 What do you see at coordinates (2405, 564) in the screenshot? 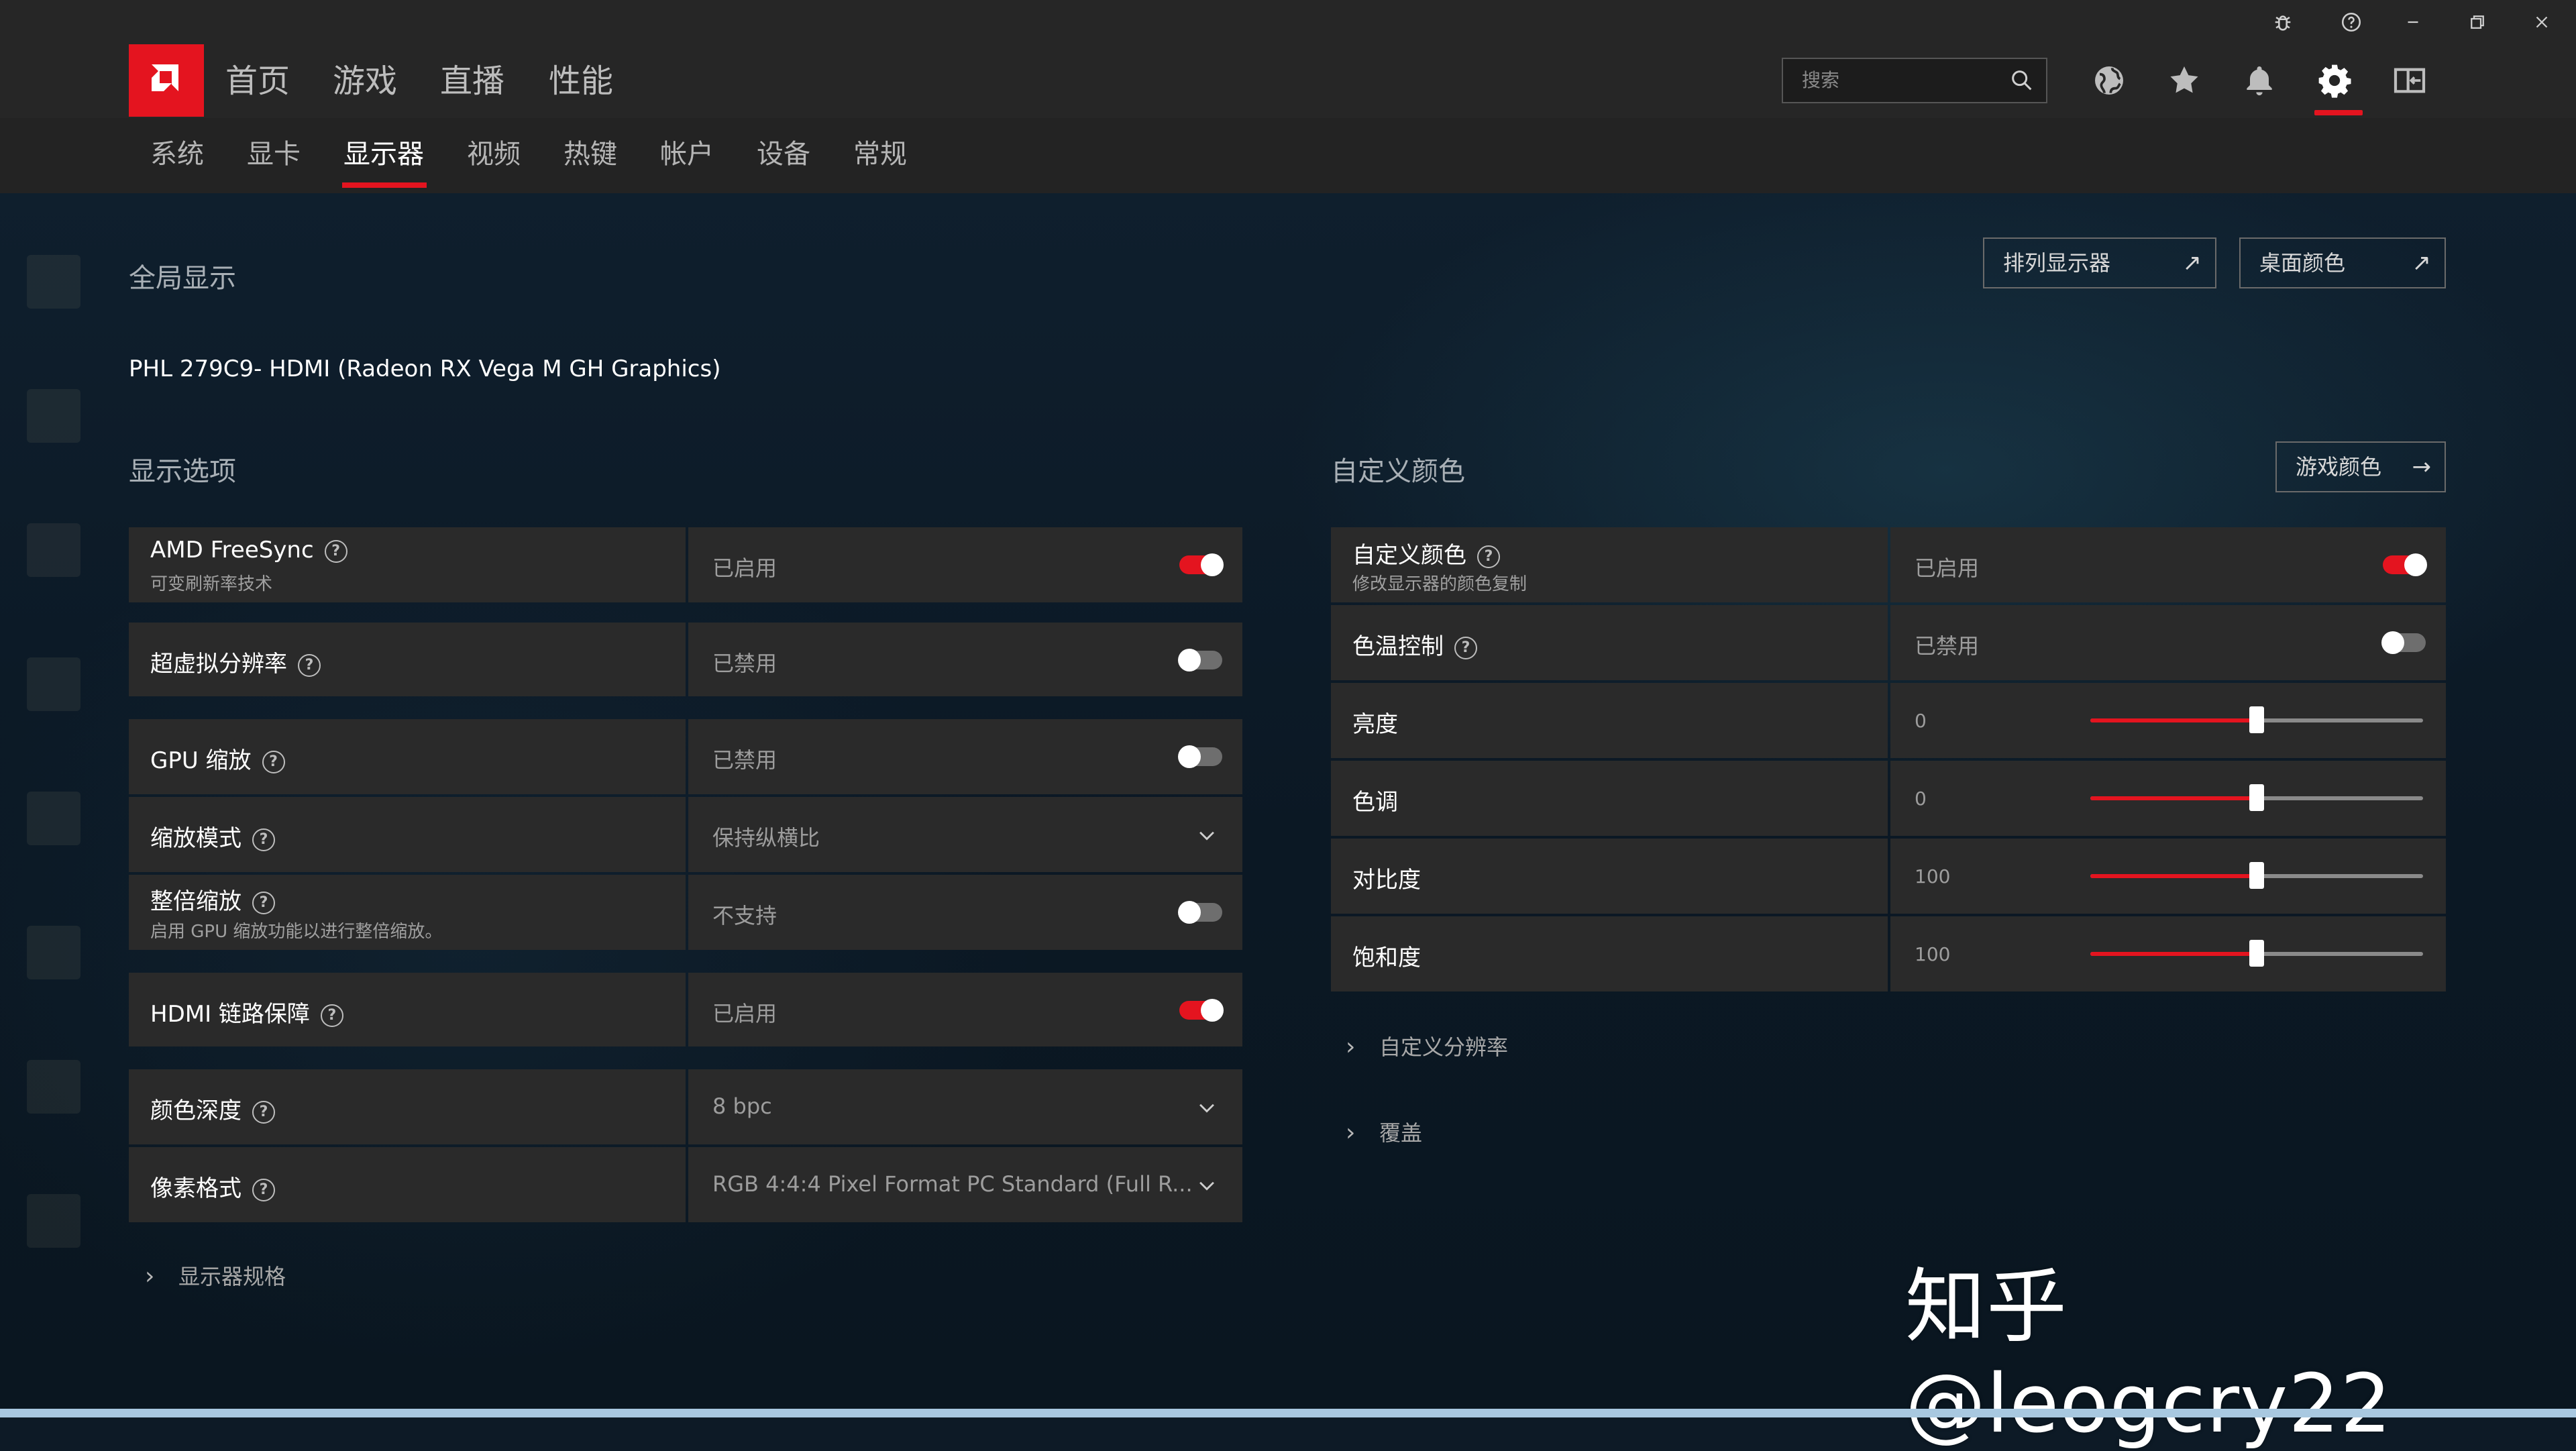
I see `custom-color-toggle` at bounding box center [2405, 564].